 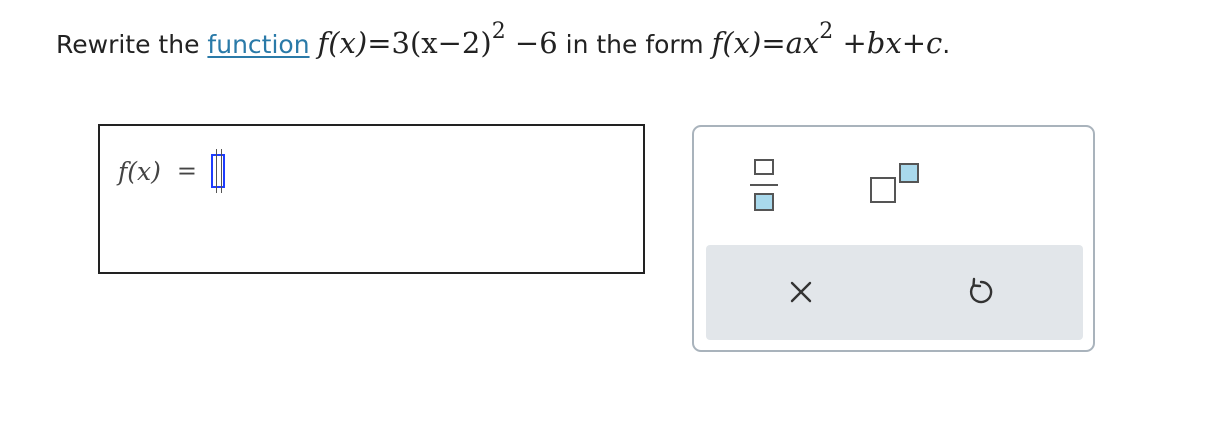 I want to click on given-function: f(x)=3(x−2)2 −6, so click(x=437, y=39).